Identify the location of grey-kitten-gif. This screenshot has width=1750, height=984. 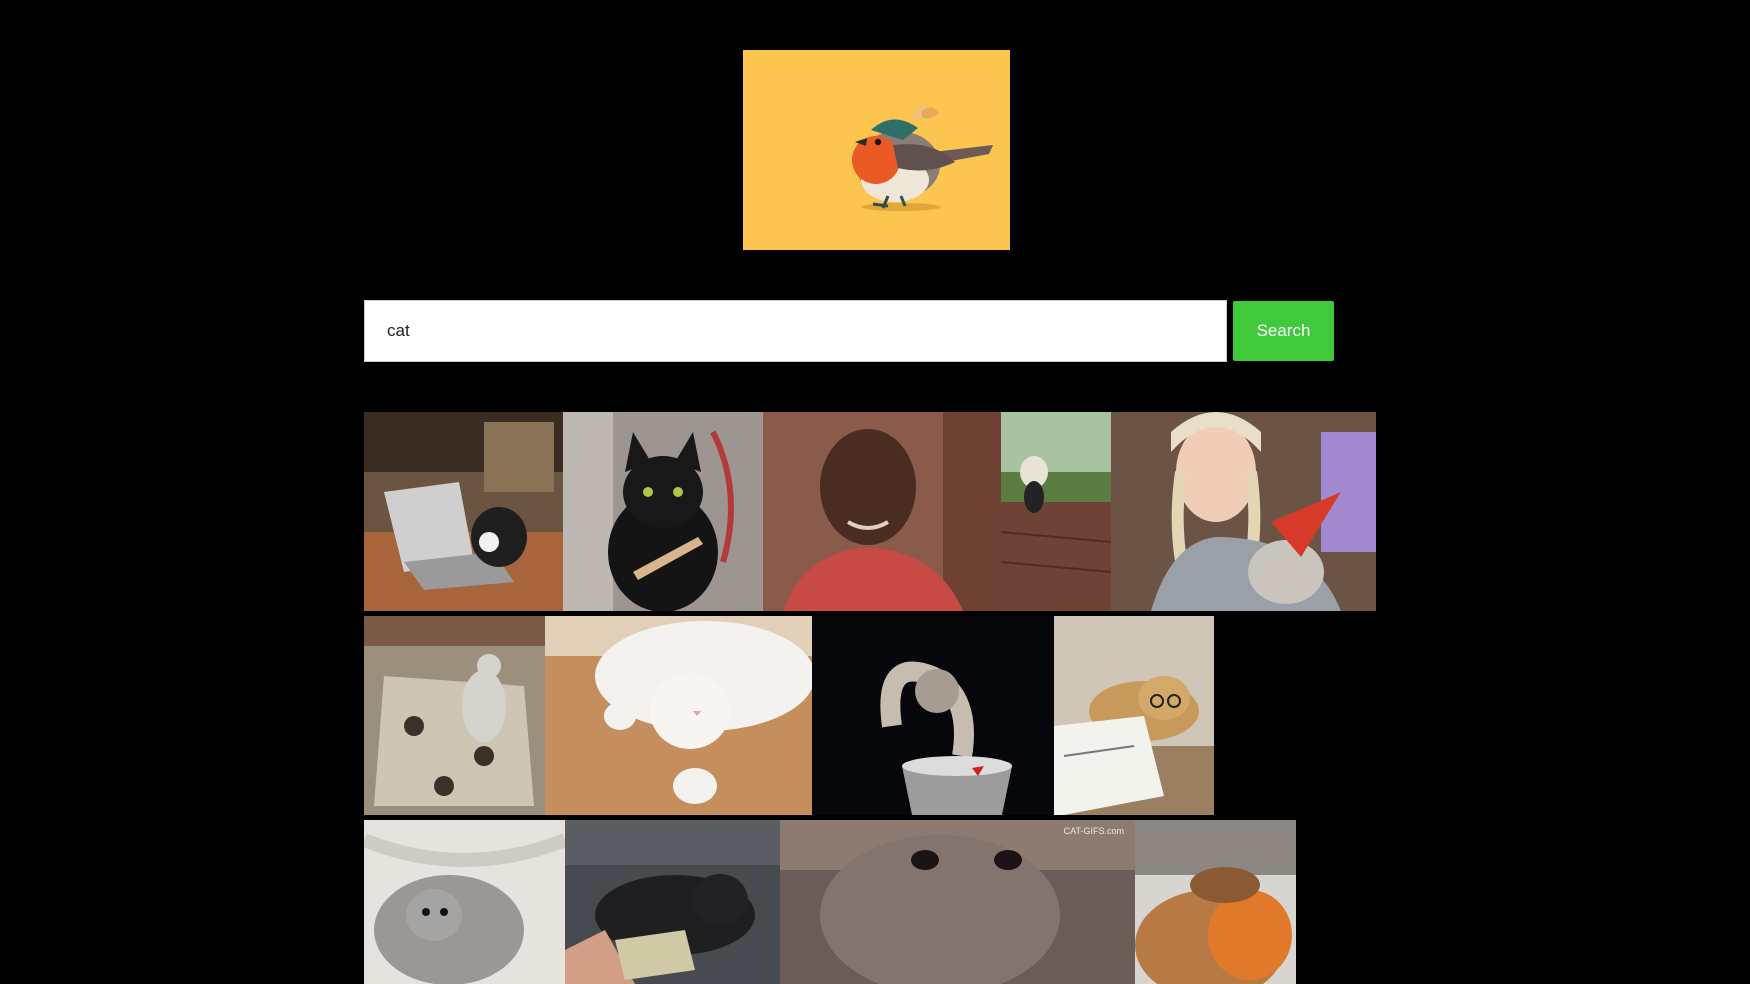
(464, 902).